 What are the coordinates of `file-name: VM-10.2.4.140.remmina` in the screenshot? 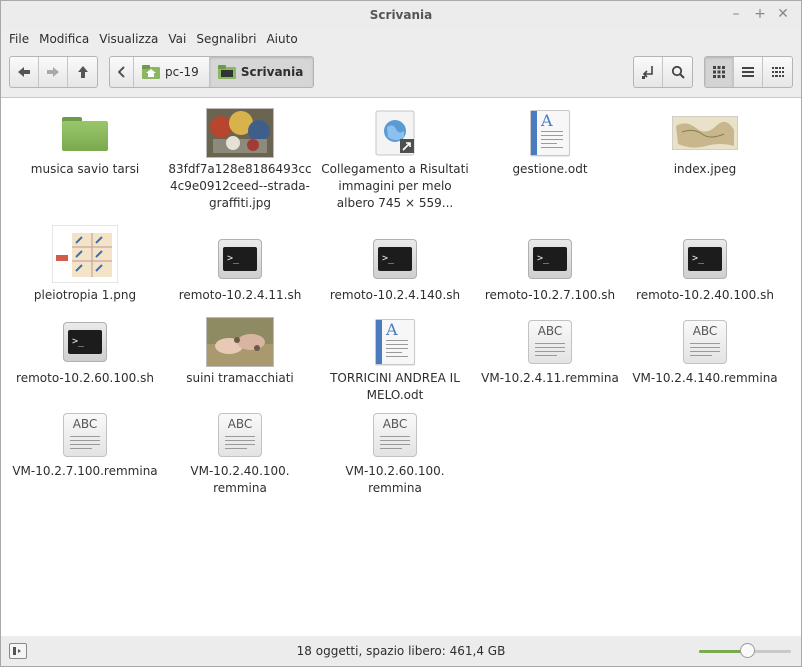 It's located at (705, 378).